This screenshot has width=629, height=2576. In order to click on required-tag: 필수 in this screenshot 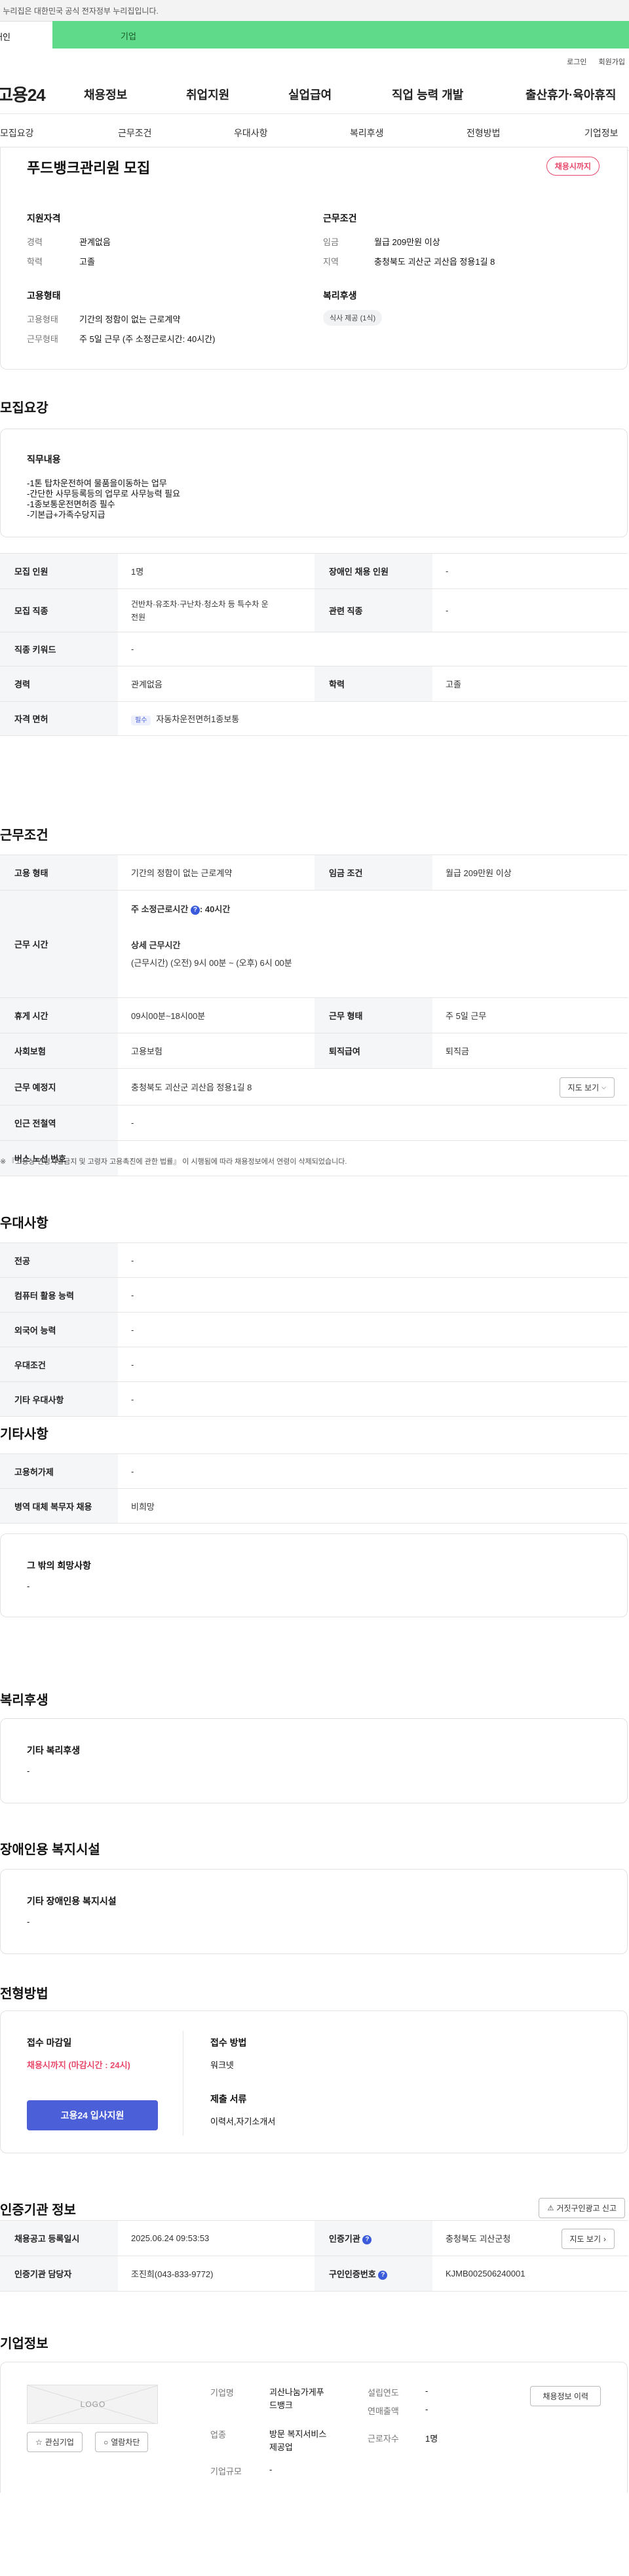, I will do `click(141, 720)`.